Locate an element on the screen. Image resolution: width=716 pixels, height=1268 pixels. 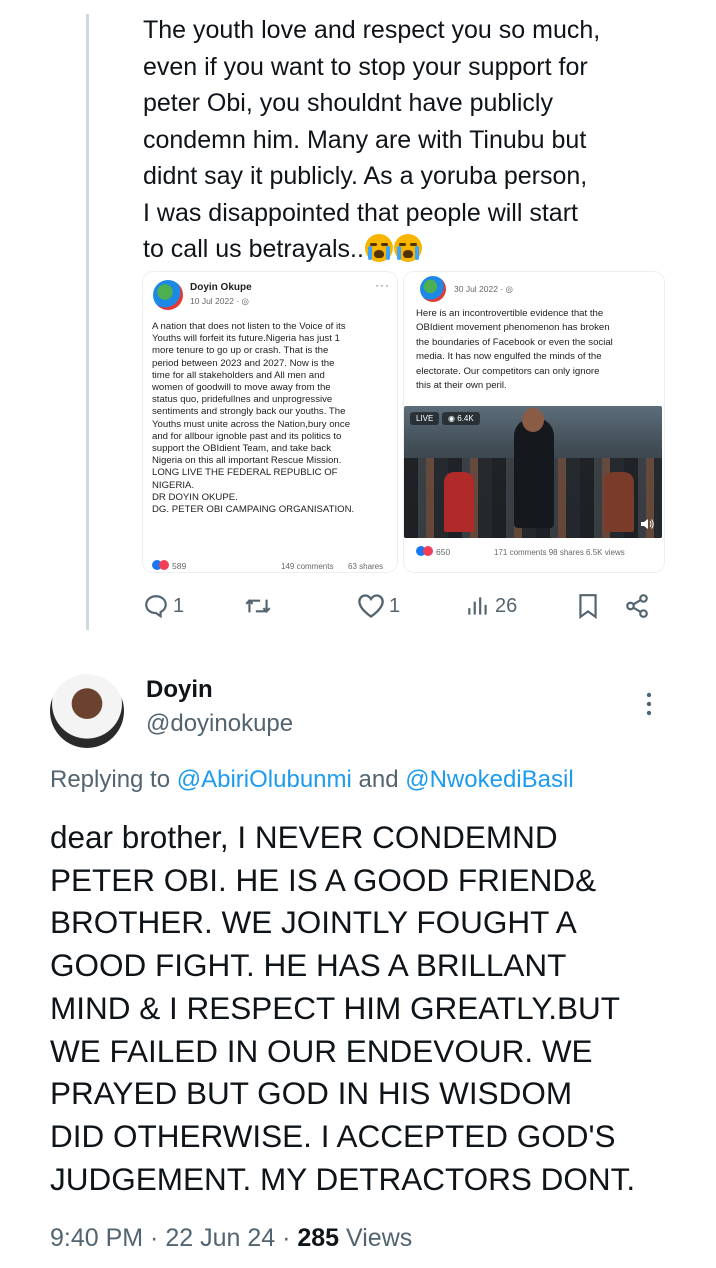
more-options-icon: ··· is located at coordinates (382, 285).